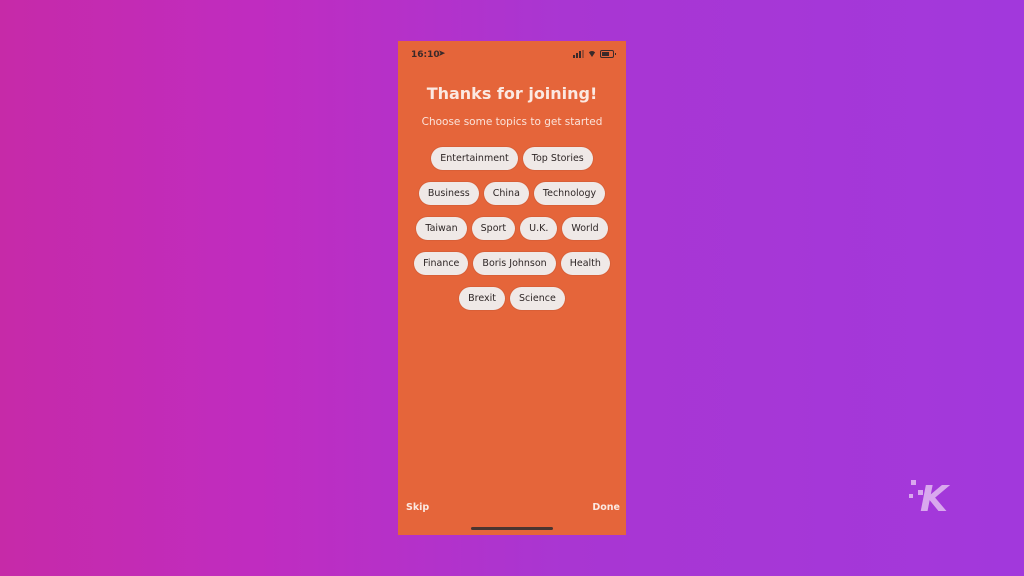  I want to click on topic-chip-finance: Finance, so click(441, 263).